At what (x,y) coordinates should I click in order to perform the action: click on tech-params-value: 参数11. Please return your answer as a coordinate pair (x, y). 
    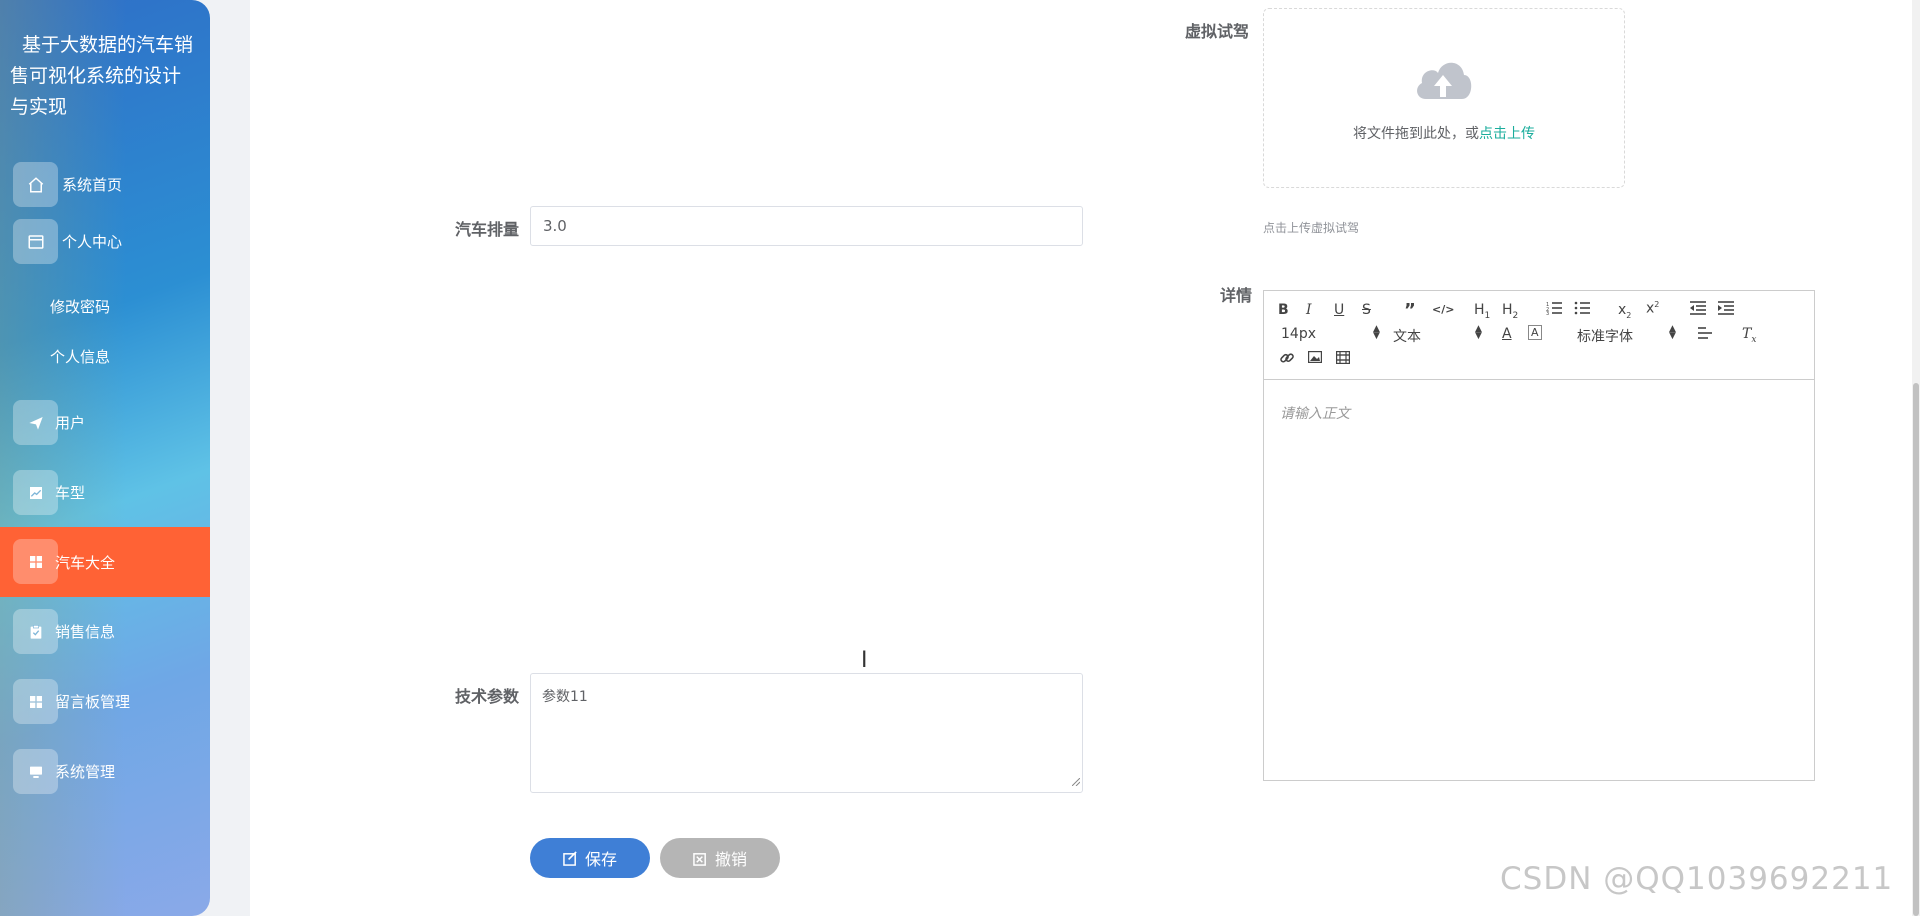
    Looking at the image, I should click on (565, 697).